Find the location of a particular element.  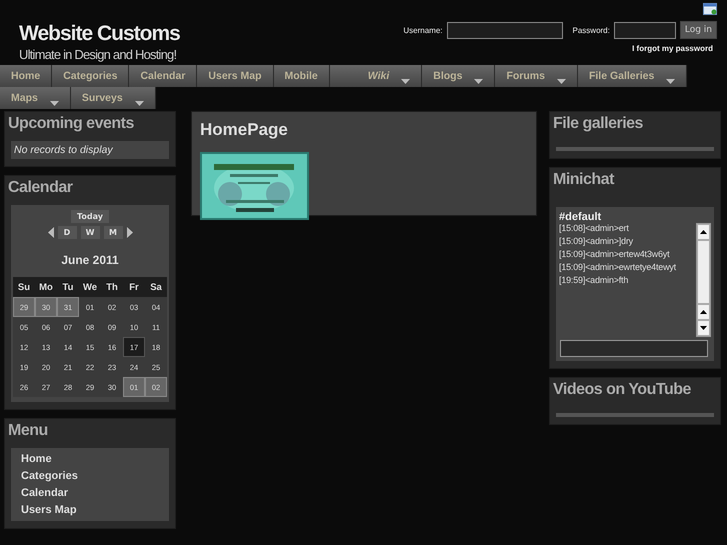

password-field is located at coordinates (645, 30).